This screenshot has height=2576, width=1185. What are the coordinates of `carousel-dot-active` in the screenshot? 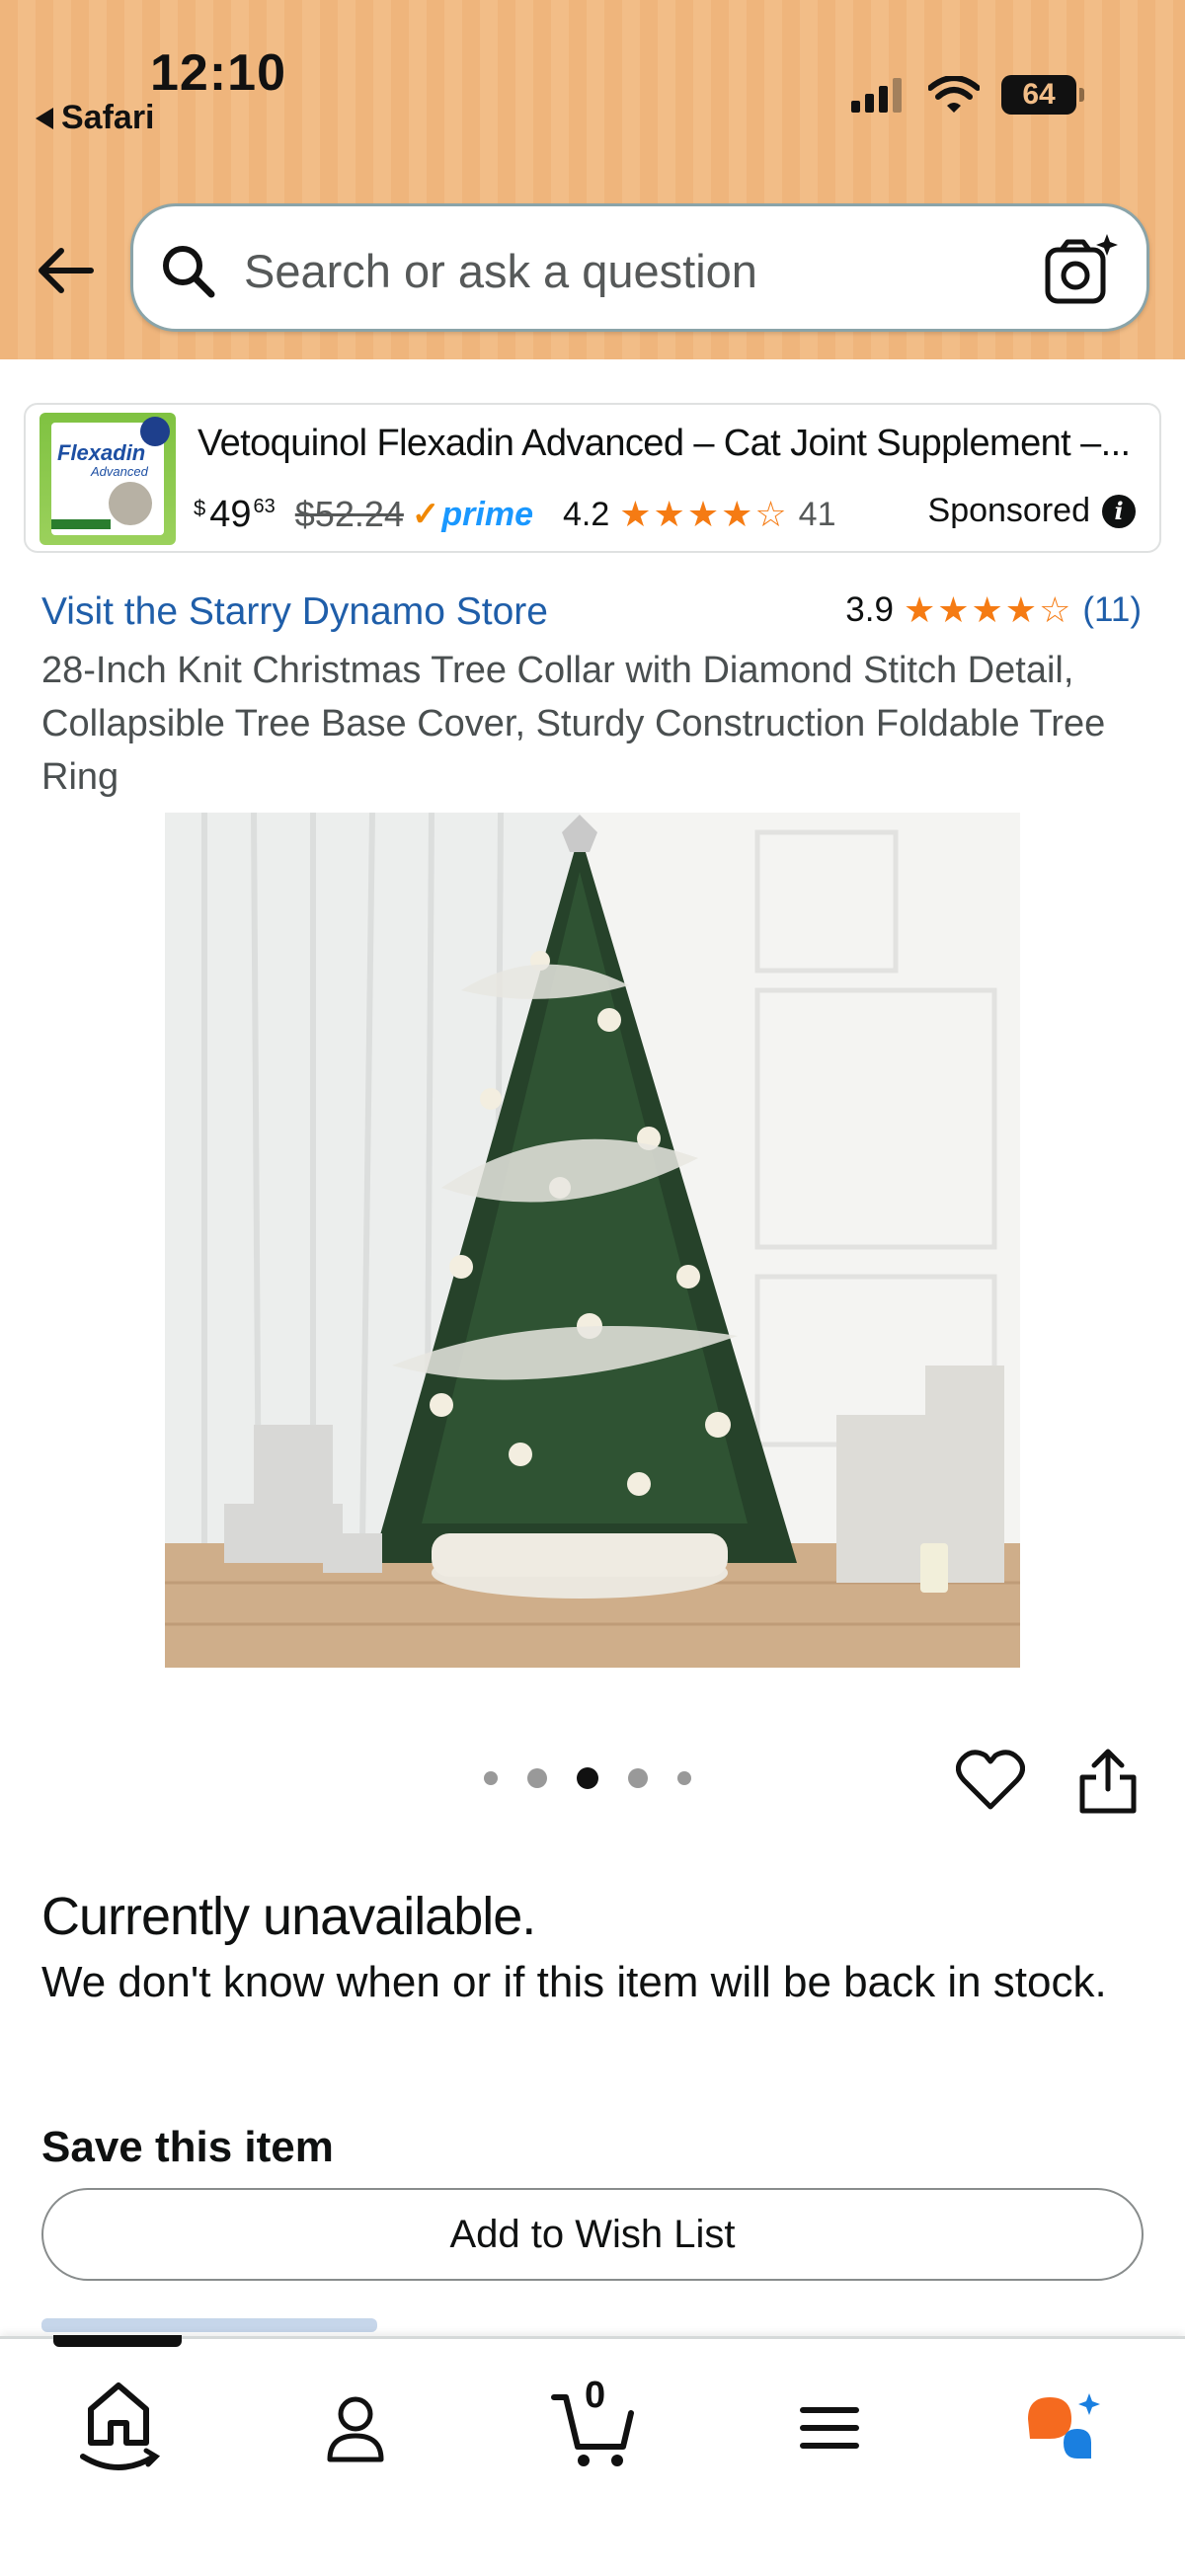 It's located at (587, 1778).